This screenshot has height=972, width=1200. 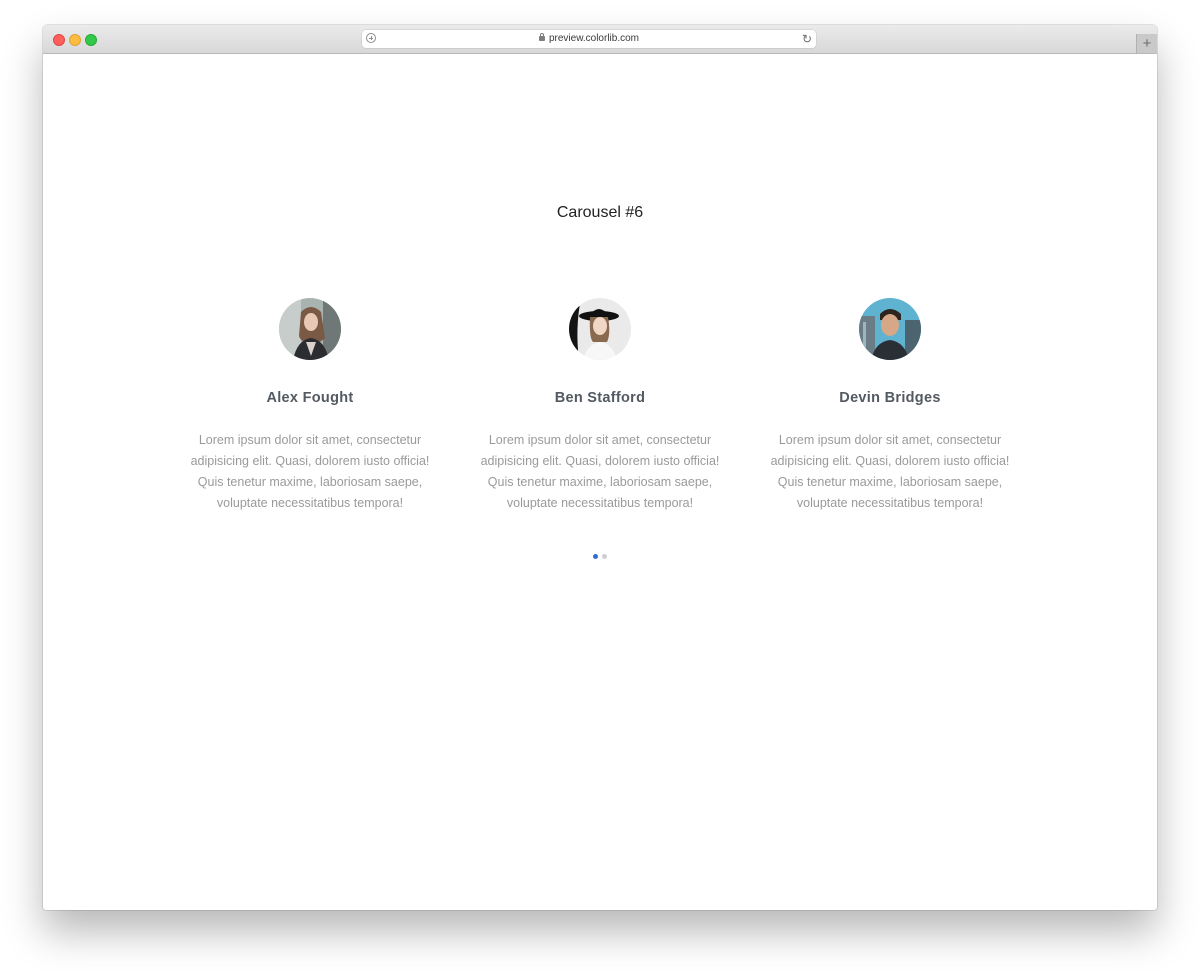 What do you see at coordinates (594, 38) in the screenshot?
I see `url-text: preview.colorlib.com` at bounding box center [594, 38].